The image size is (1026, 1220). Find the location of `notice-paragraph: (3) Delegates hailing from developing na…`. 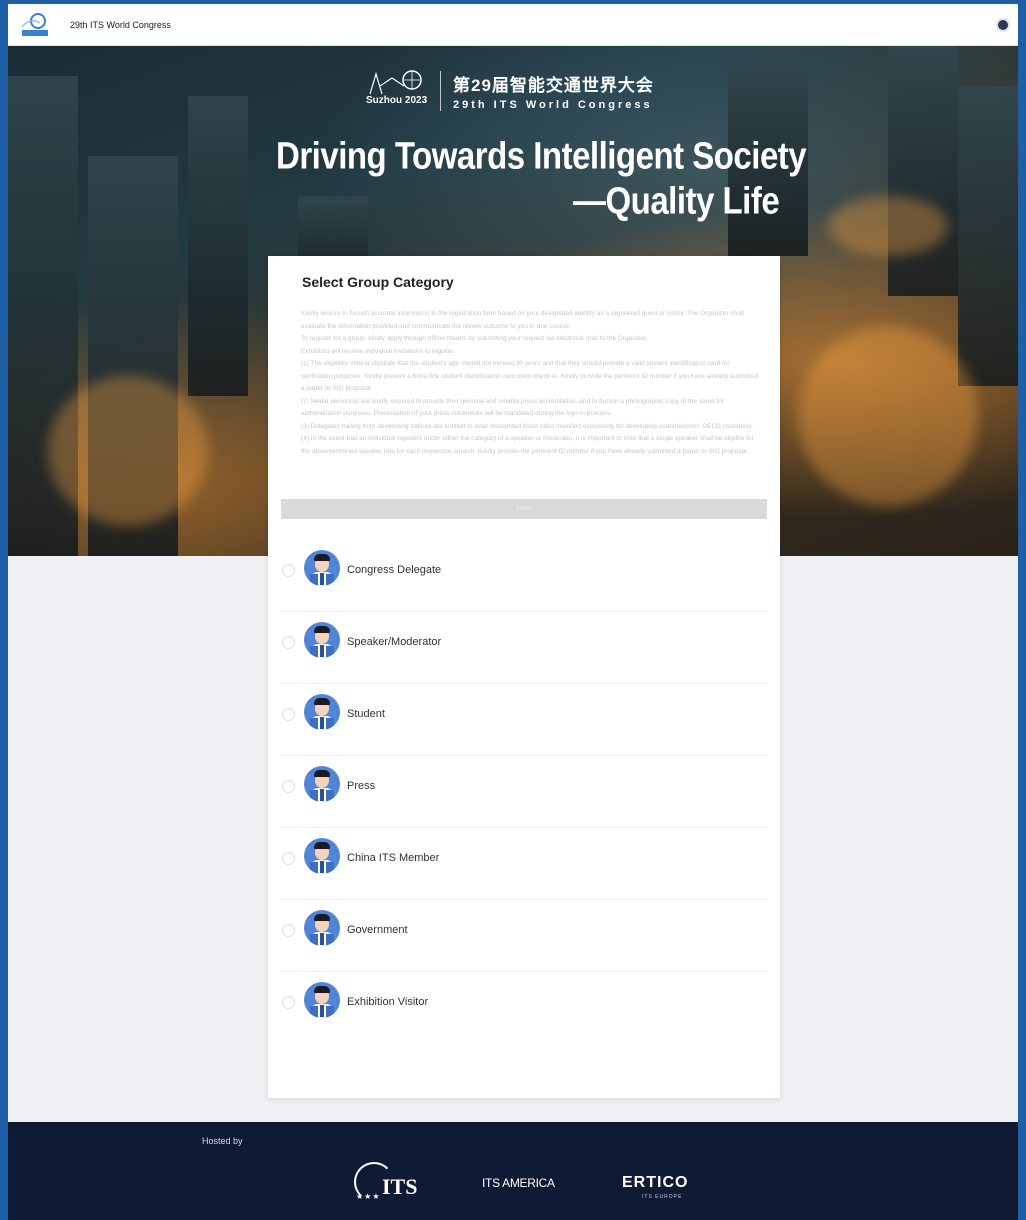

notice-paragraph: (3) Delegates hailing from developing na… is located at coordinates (527, 426).